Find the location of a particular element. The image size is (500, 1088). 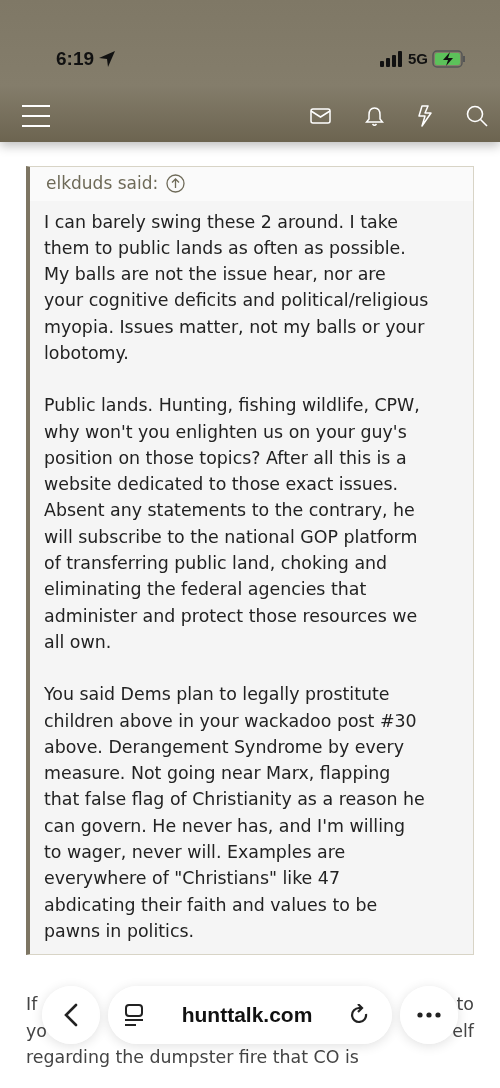

quote-author: elkduds said: is located at coordinates (102, 183).